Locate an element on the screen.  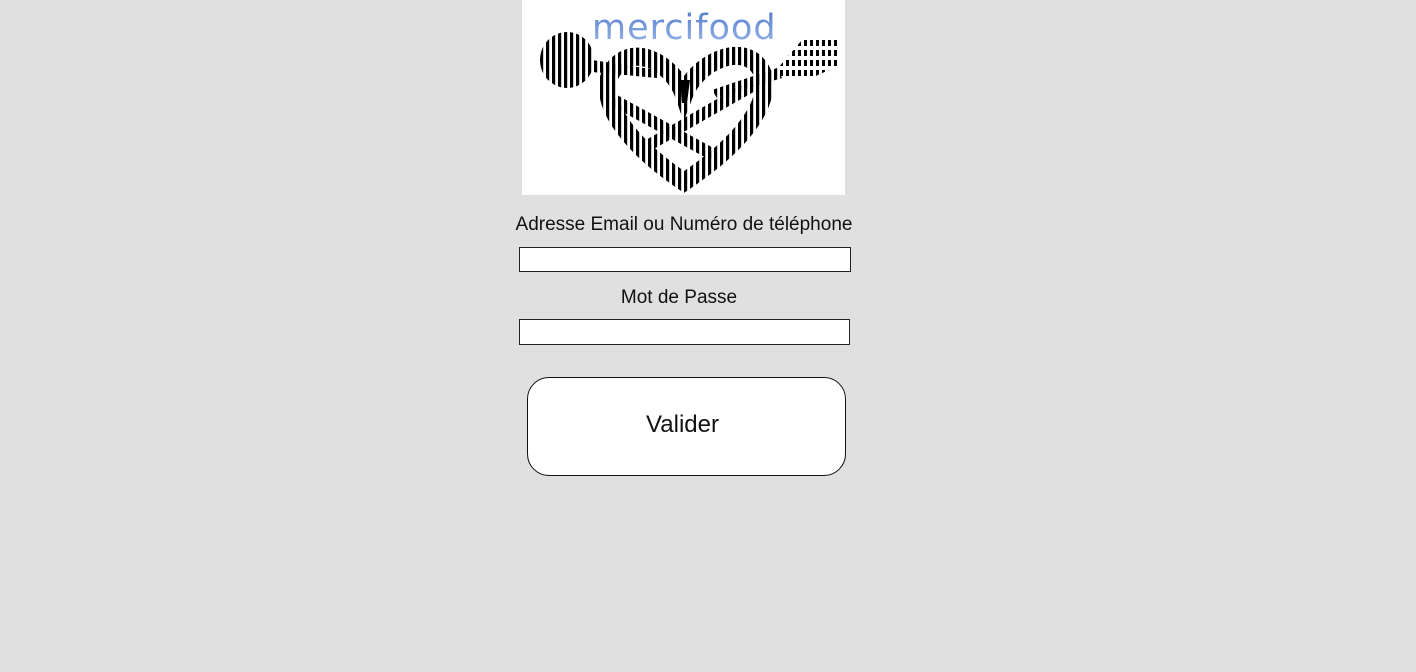
password-field is located at coordinates (684, 332).